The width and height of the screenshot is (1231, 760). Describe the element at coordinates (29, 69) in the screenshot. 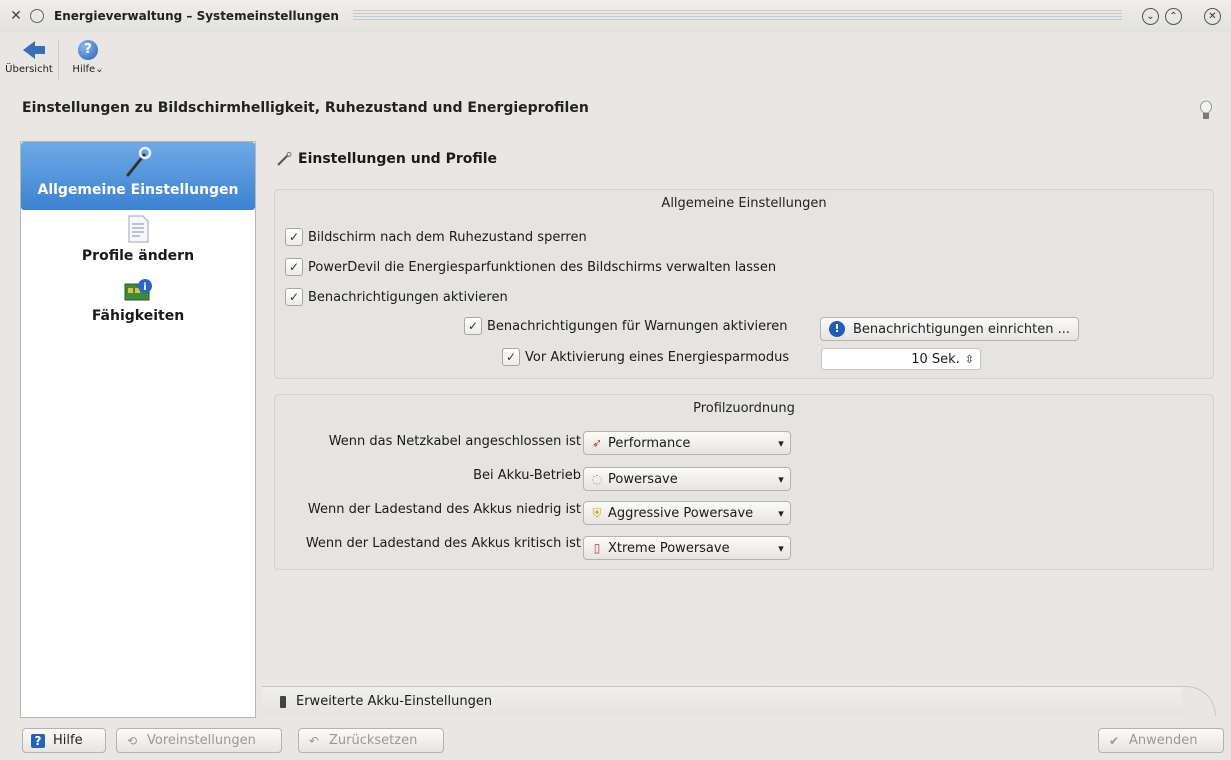

I see `overview-label: Übersicht` at that location.